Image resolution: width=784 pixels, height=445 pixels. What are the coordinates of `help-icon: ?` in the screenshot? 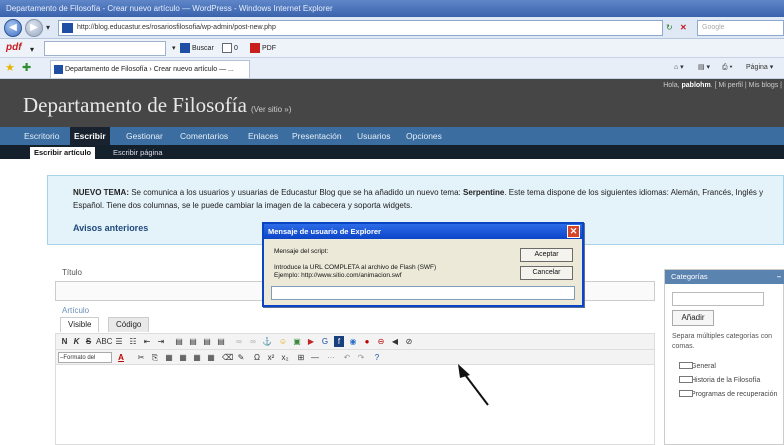 It's located at (377, 357).